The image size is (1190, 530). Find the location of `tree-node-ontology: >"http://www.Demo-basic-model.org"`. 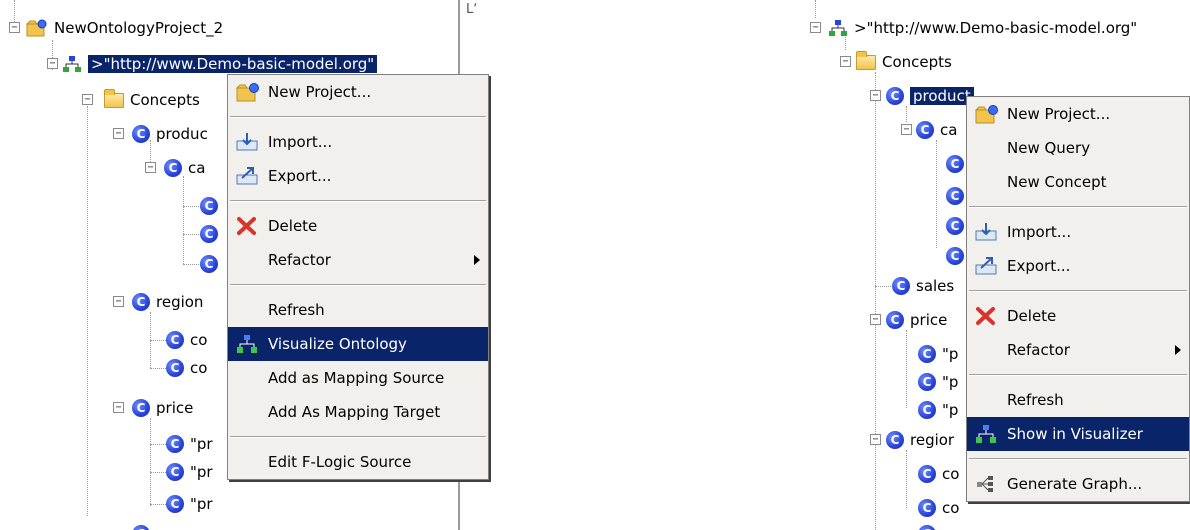

tree-node-ontology: >"http://www.Demo-basic-model.org" is located at coordinates (982, 28).